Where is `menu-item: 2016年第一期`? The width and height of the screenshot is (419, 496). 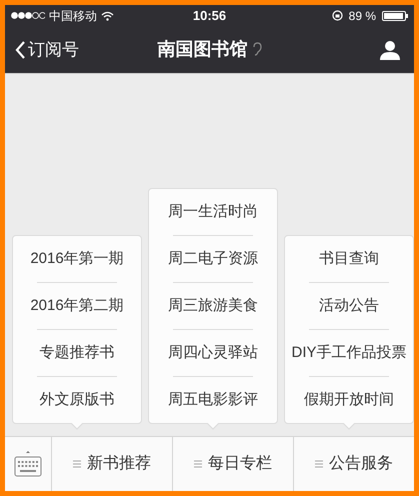 menu-item: 2016年第一期 is located at coordinates (77, 259).